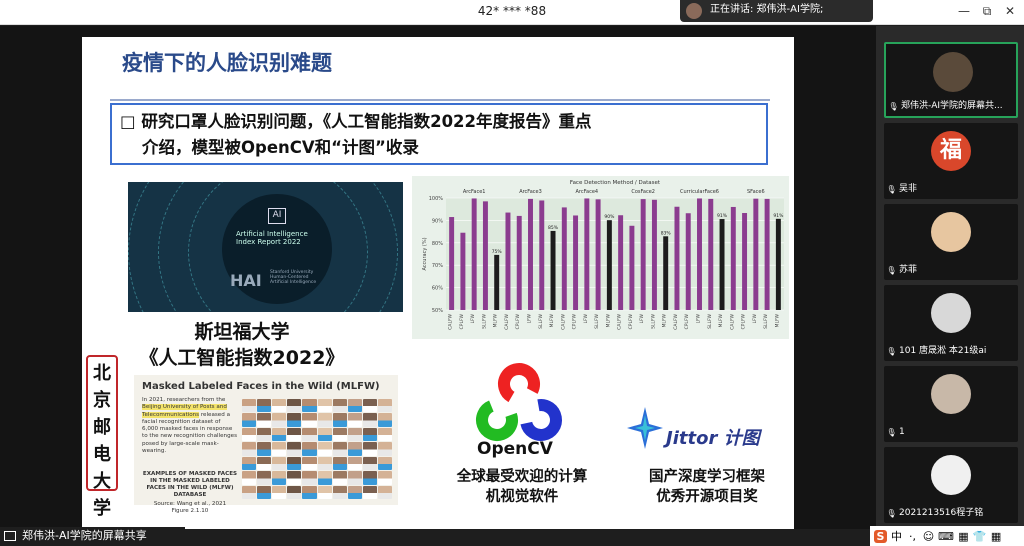 This screenshot has width=1024, height=546. I want to click on hai-brand: HAI, so click(246, 280).